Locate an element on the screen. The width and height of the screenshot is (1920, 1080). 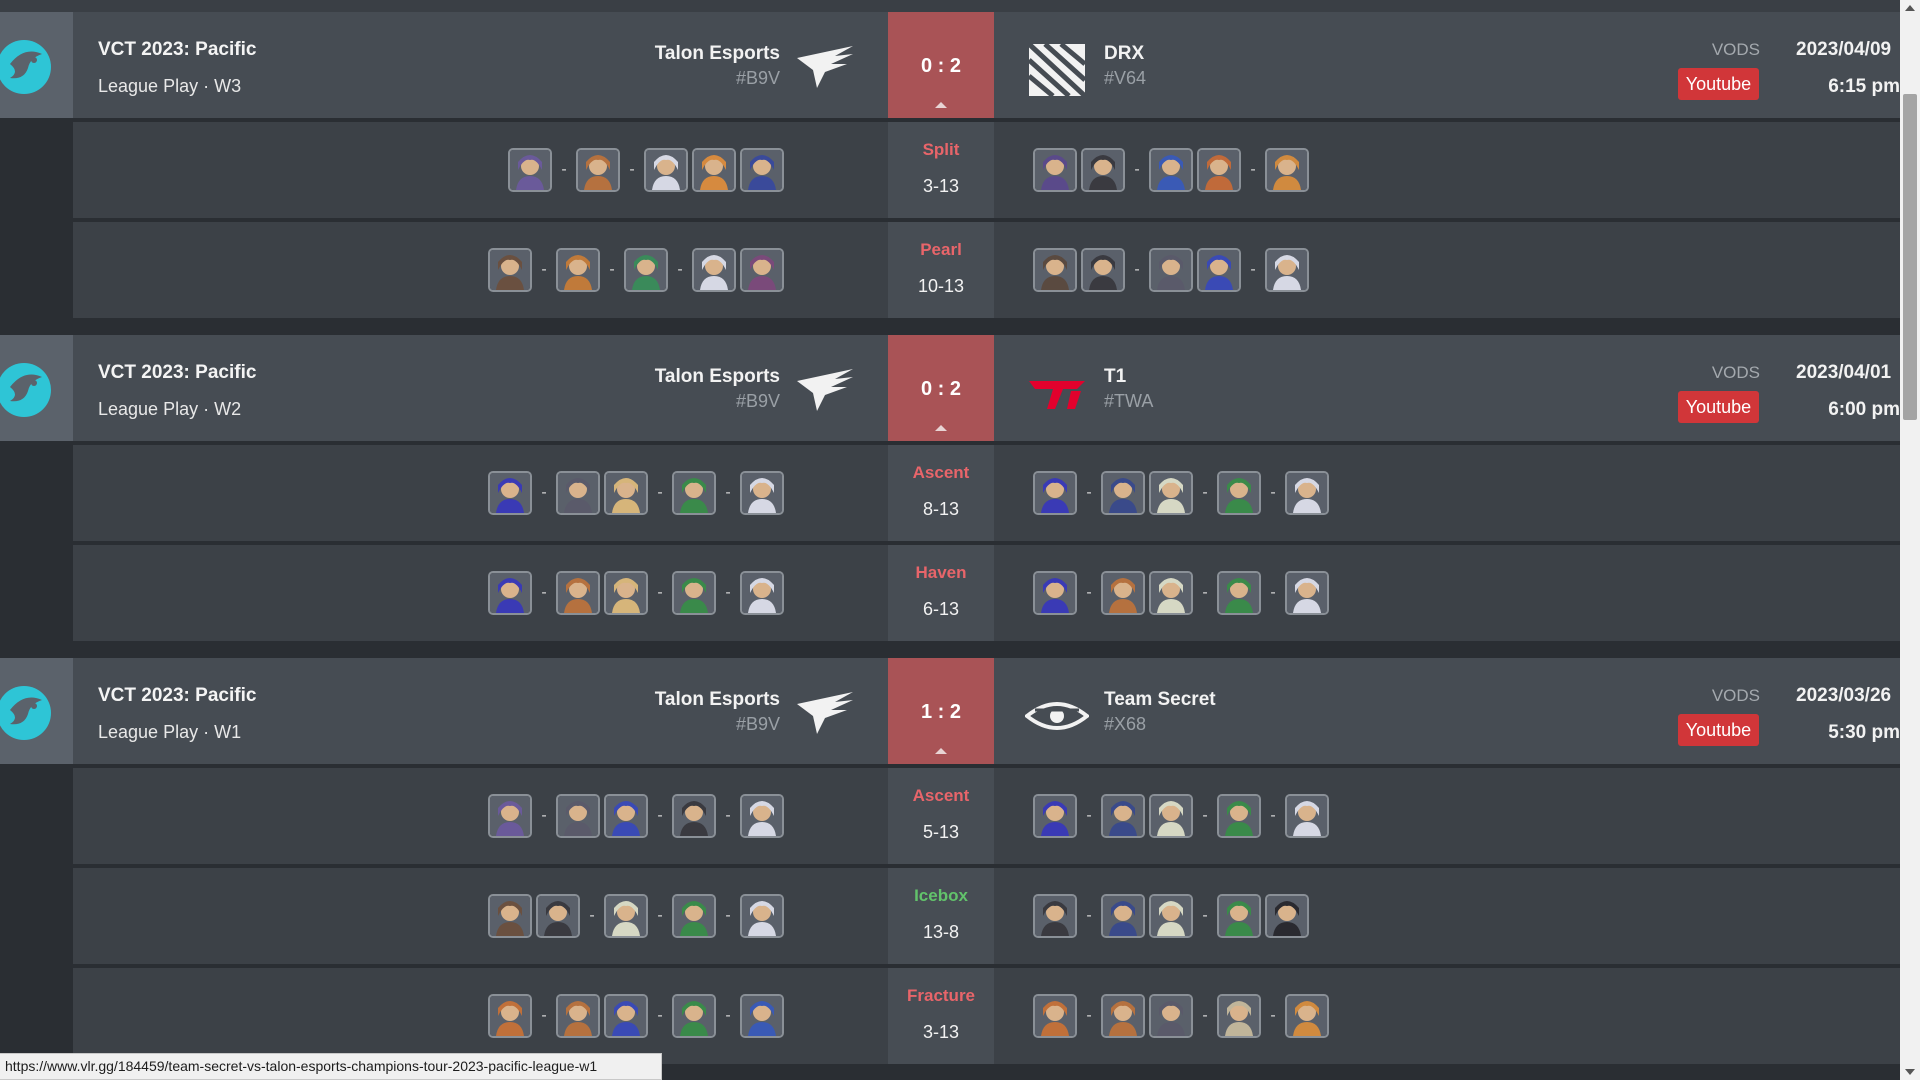
team2-name: Team Secret is located at coordinates (1160, 700).